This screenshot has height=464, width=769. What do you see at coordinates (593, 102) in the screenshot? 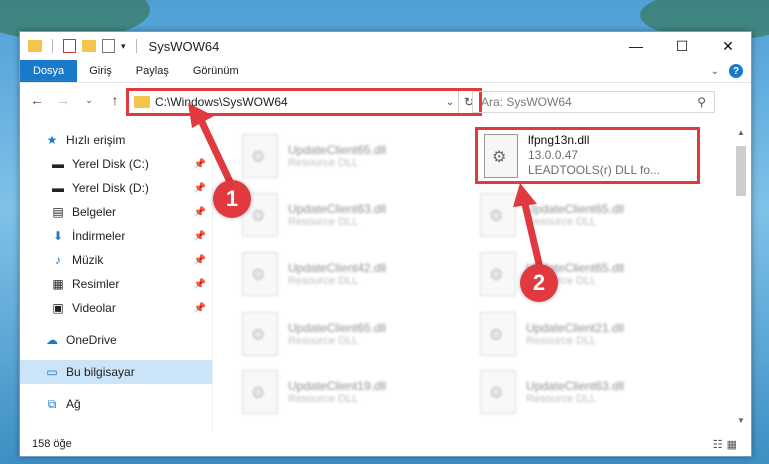
I see `search-input: Ara: SysWOW64 ⚲` at bounding box center [593, 102].